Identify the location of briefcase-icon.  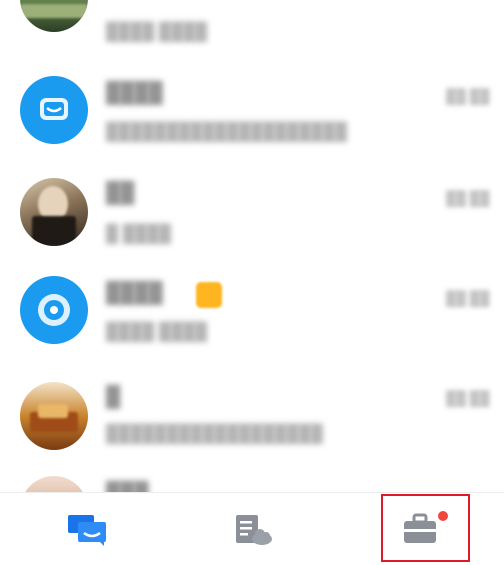
(420, 528).